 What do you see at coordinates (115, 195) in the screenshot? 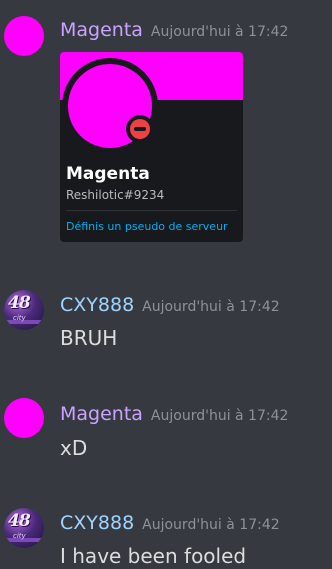
I see `profile-tag: Reshilotic#9234` at bounding box center [115, 195].